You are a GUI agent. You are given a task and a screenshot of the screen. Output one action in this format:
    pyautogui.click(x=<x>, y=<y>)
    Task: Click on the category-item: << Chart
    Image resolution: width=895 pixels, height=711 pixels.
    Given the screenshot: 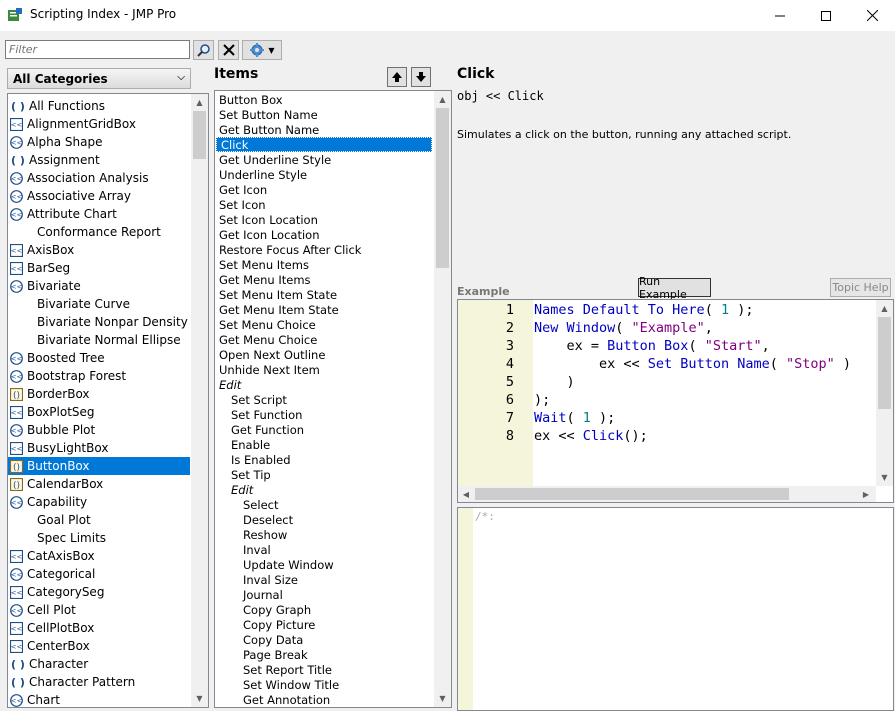 What is the action you would take?
    pyautogui.click(x=99, y=699)
    